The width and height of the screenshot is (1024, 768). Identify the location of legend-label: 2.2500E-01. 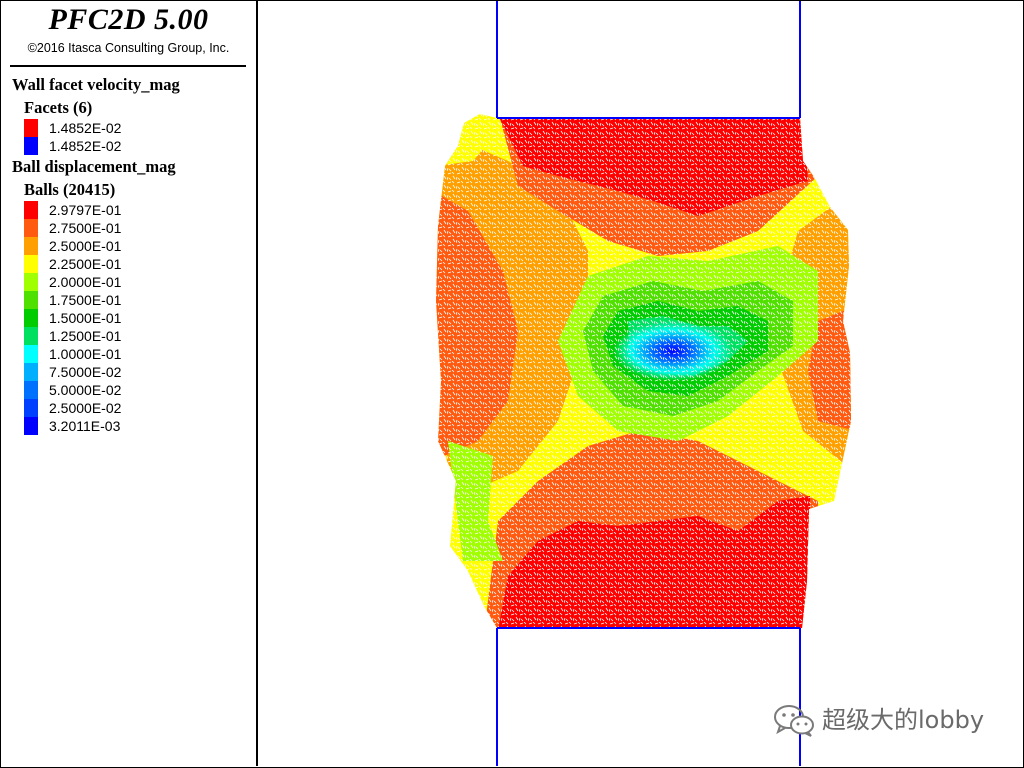
(85, 264).